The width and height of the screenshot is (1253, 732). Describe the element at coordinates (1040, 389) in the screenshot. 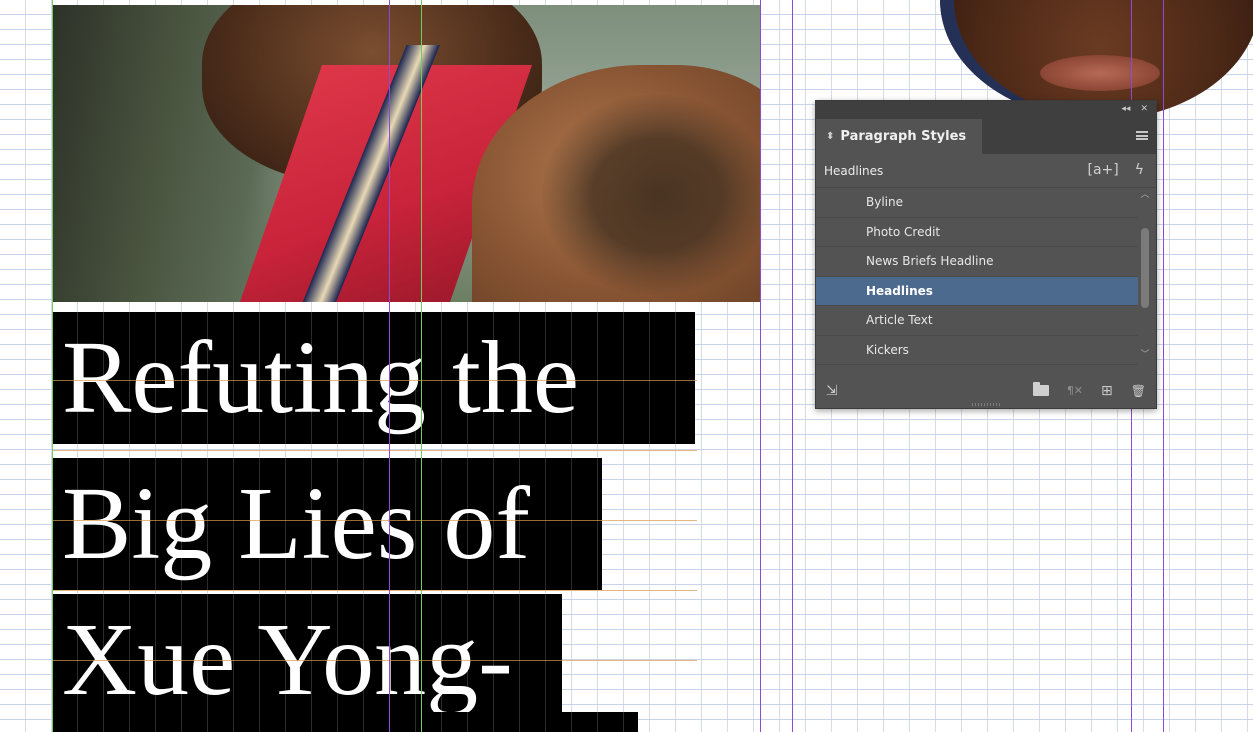

I see `folder-icon` at that location.